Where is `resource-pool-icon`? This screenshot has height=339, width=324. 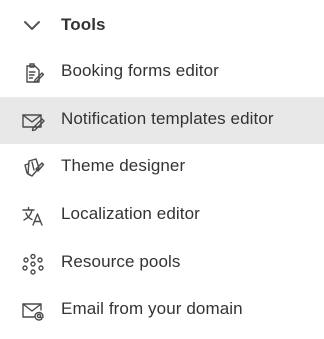 resource-pool-icon is located at coordinates (33, 264).